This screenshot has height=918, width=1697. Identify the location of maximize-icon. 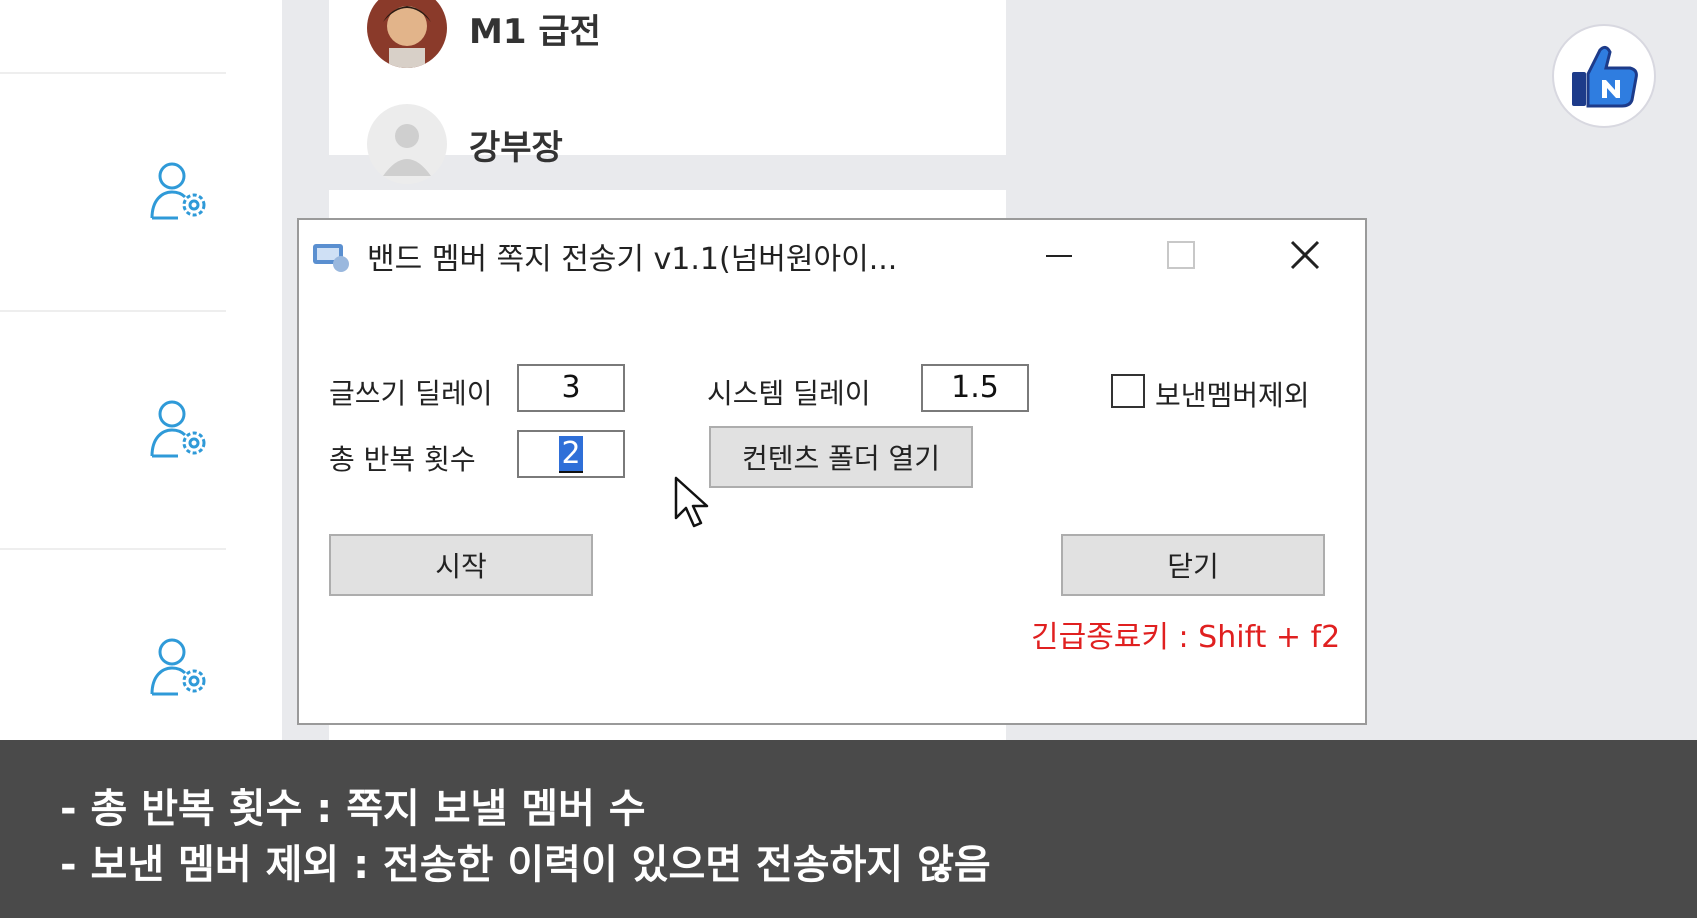
(1181, 255).